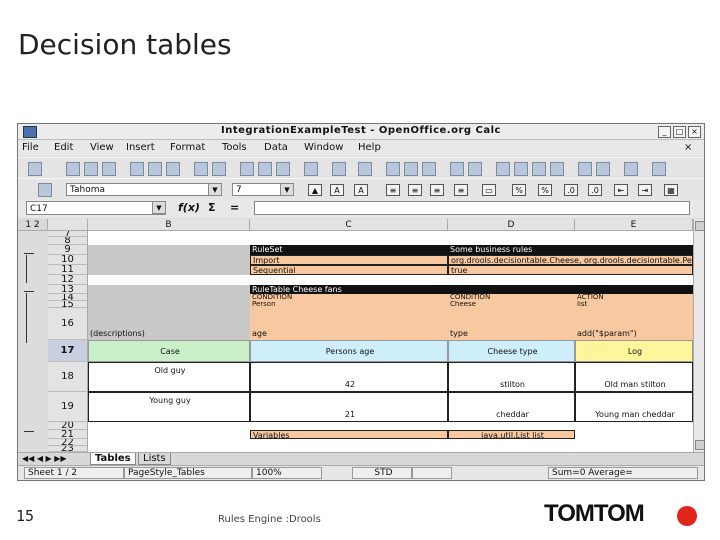 This screenshot has height=540, width=720. I want to click on sort-ascending-icon, so click(411, 169).